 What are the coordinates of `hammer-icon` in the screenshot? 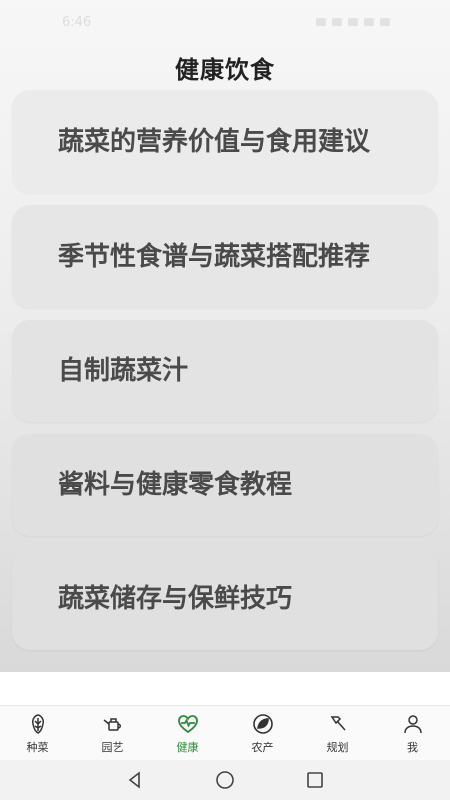 It's located at (338, 722).